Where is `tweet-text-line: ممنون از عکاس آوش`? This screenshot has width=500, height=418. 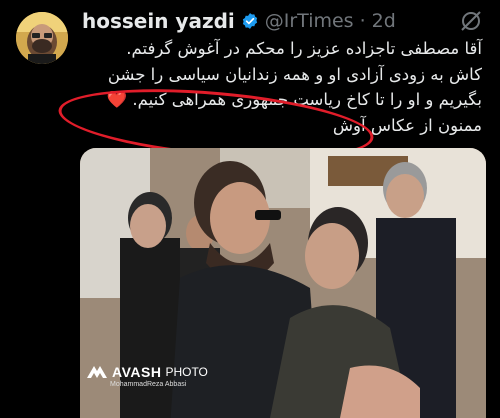 tweet-text-line: ممنون از عکاس آوش is located at coordinates (407, 125).